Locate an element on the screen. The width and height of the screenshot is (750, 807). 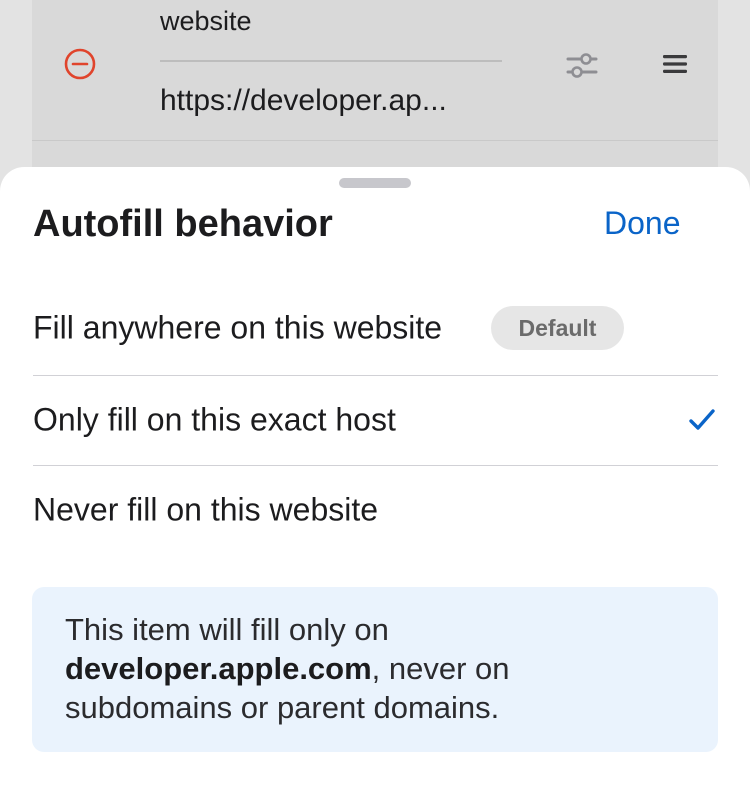
field-label: website is located at coordinates (206, 21).